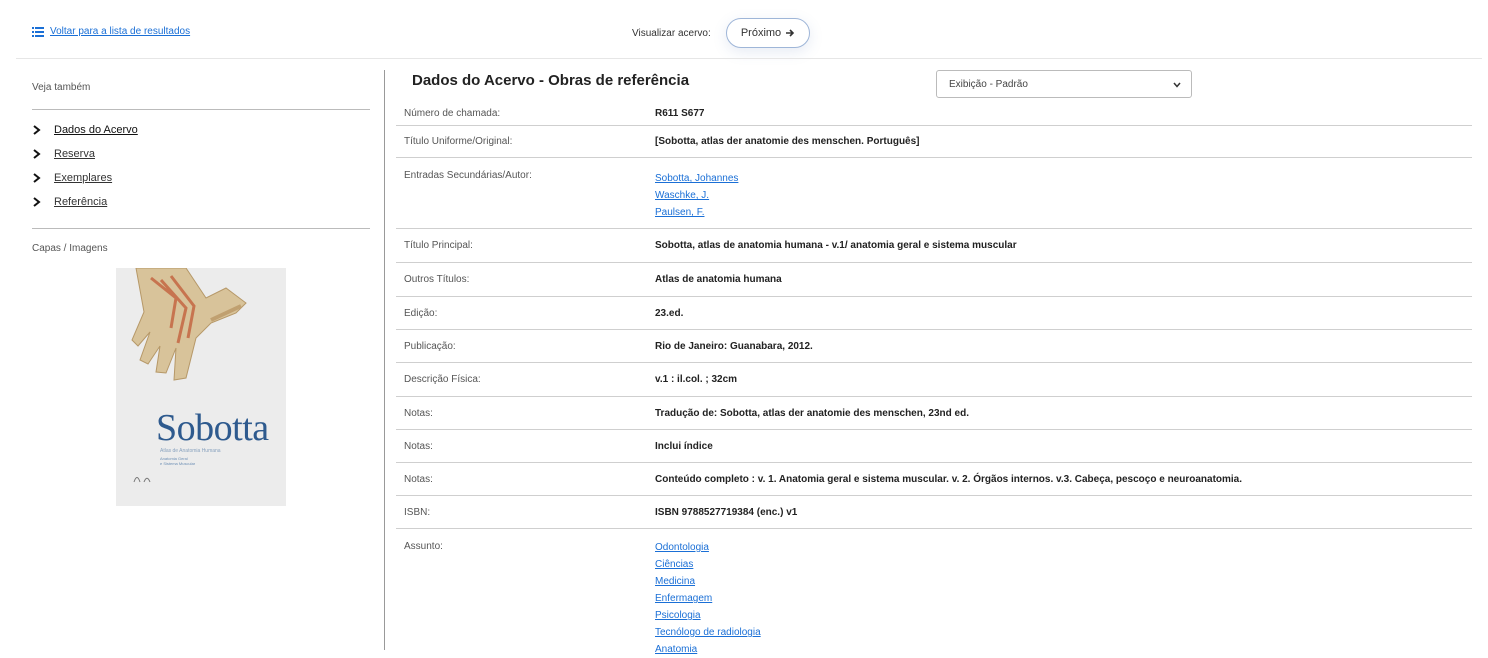 Image resolution: width=1488 pixels, height=658 pixels. Describe the element at coordinates (417, 512) in the screenshot. I see `field-label: ISBN:` at that location.